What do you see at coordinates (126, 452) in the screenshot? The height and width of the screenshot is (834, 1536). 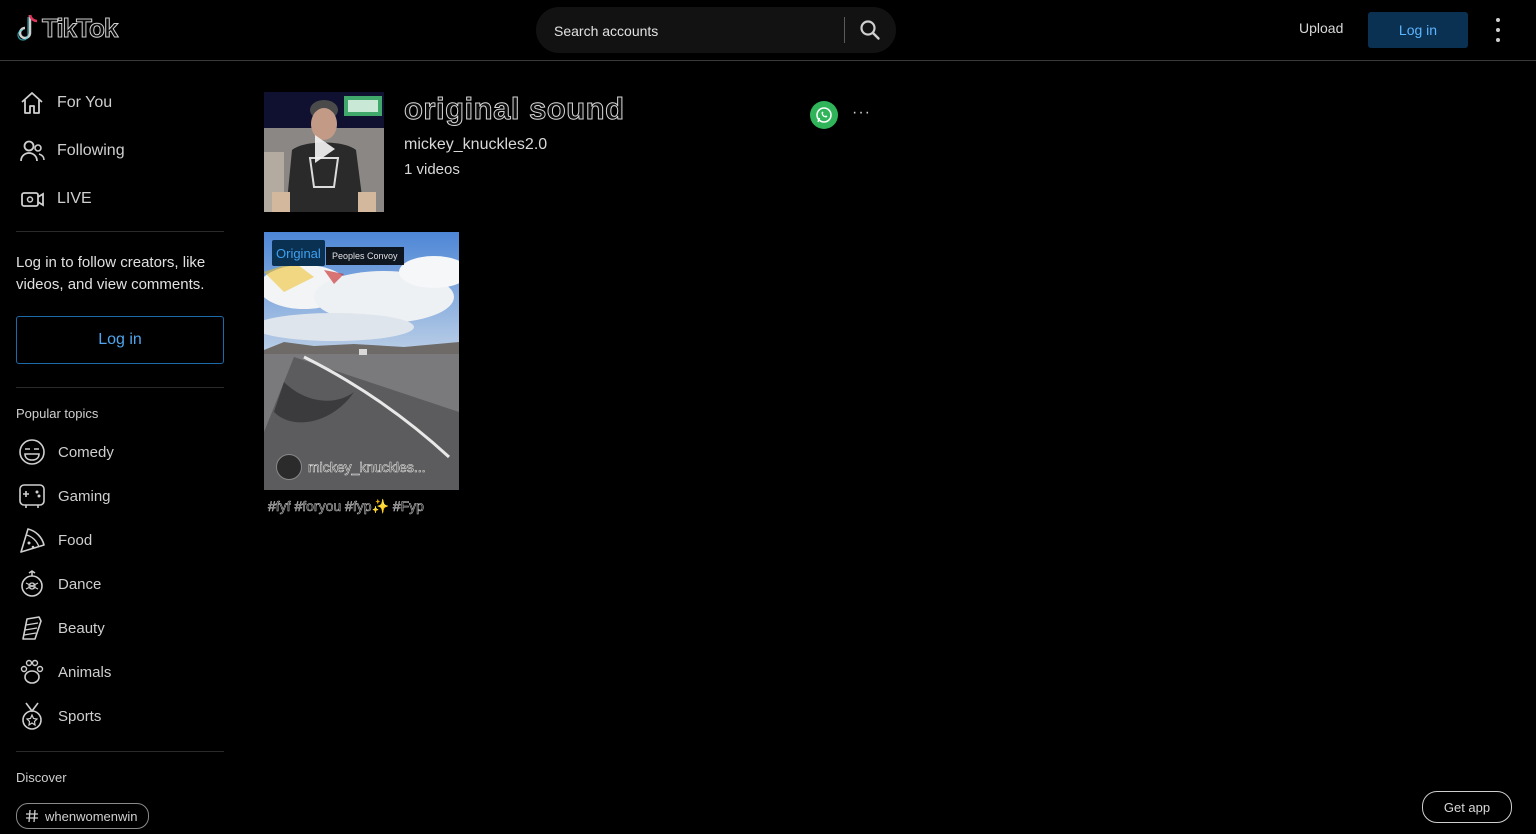 I see `topic-comedy: Comedy` at bounding box center [126, 452].